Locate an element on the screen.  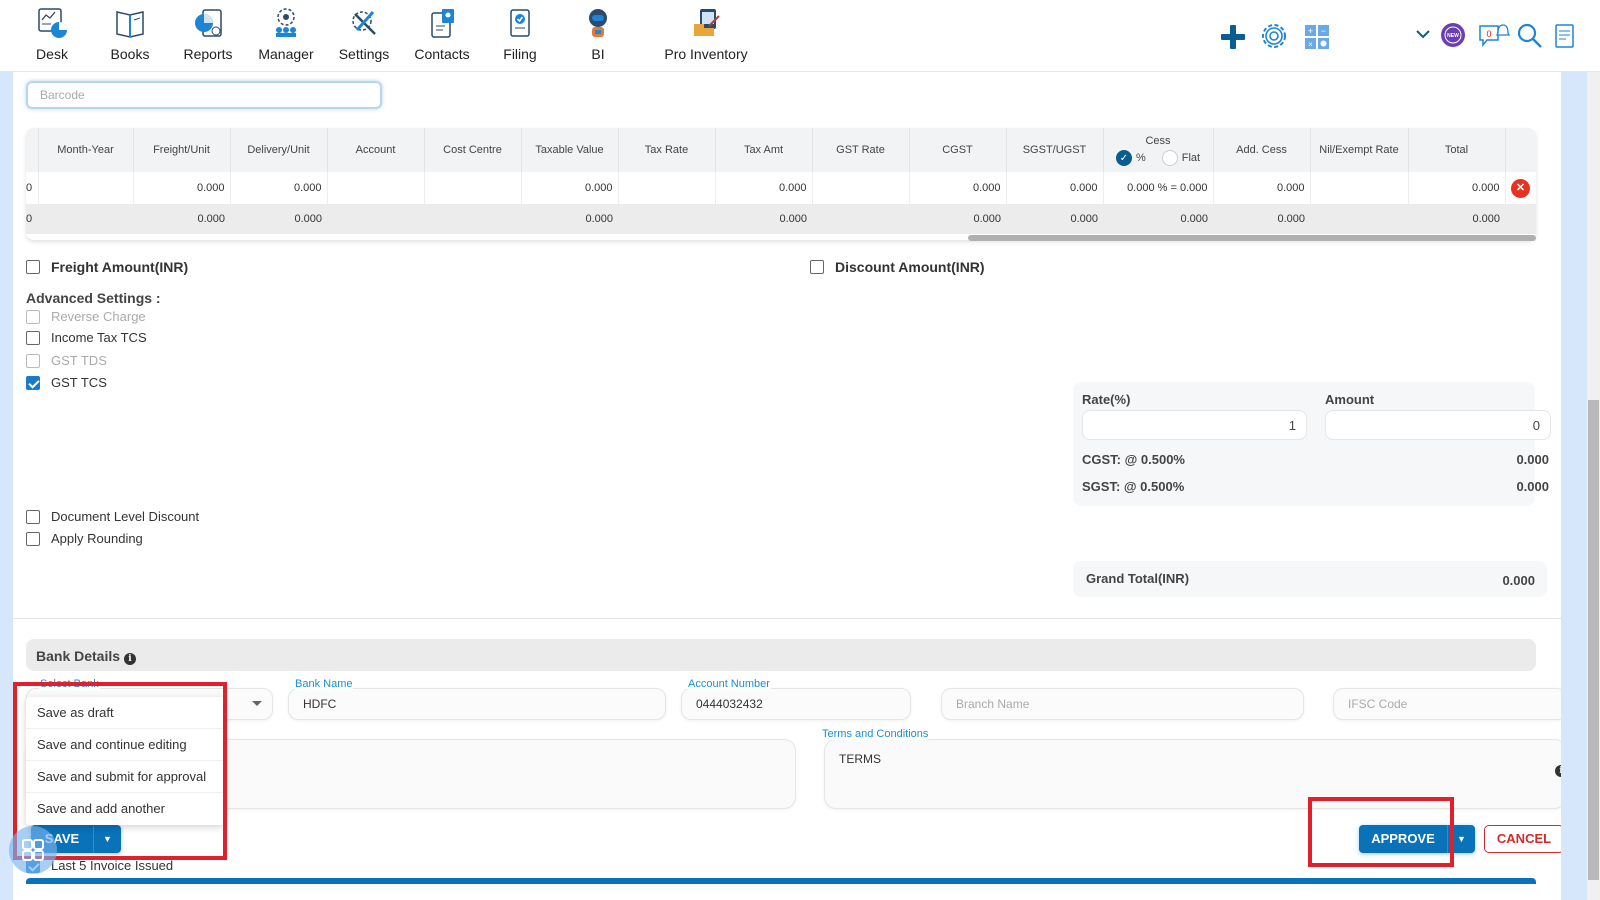
books-icon is located at coordinates (130, 24).